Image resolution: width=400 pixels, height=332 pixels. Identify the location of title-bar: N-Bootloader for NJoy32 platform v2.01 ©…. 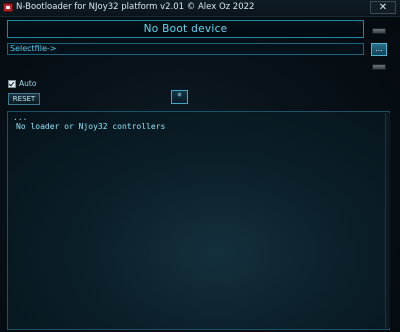
(200, 8).